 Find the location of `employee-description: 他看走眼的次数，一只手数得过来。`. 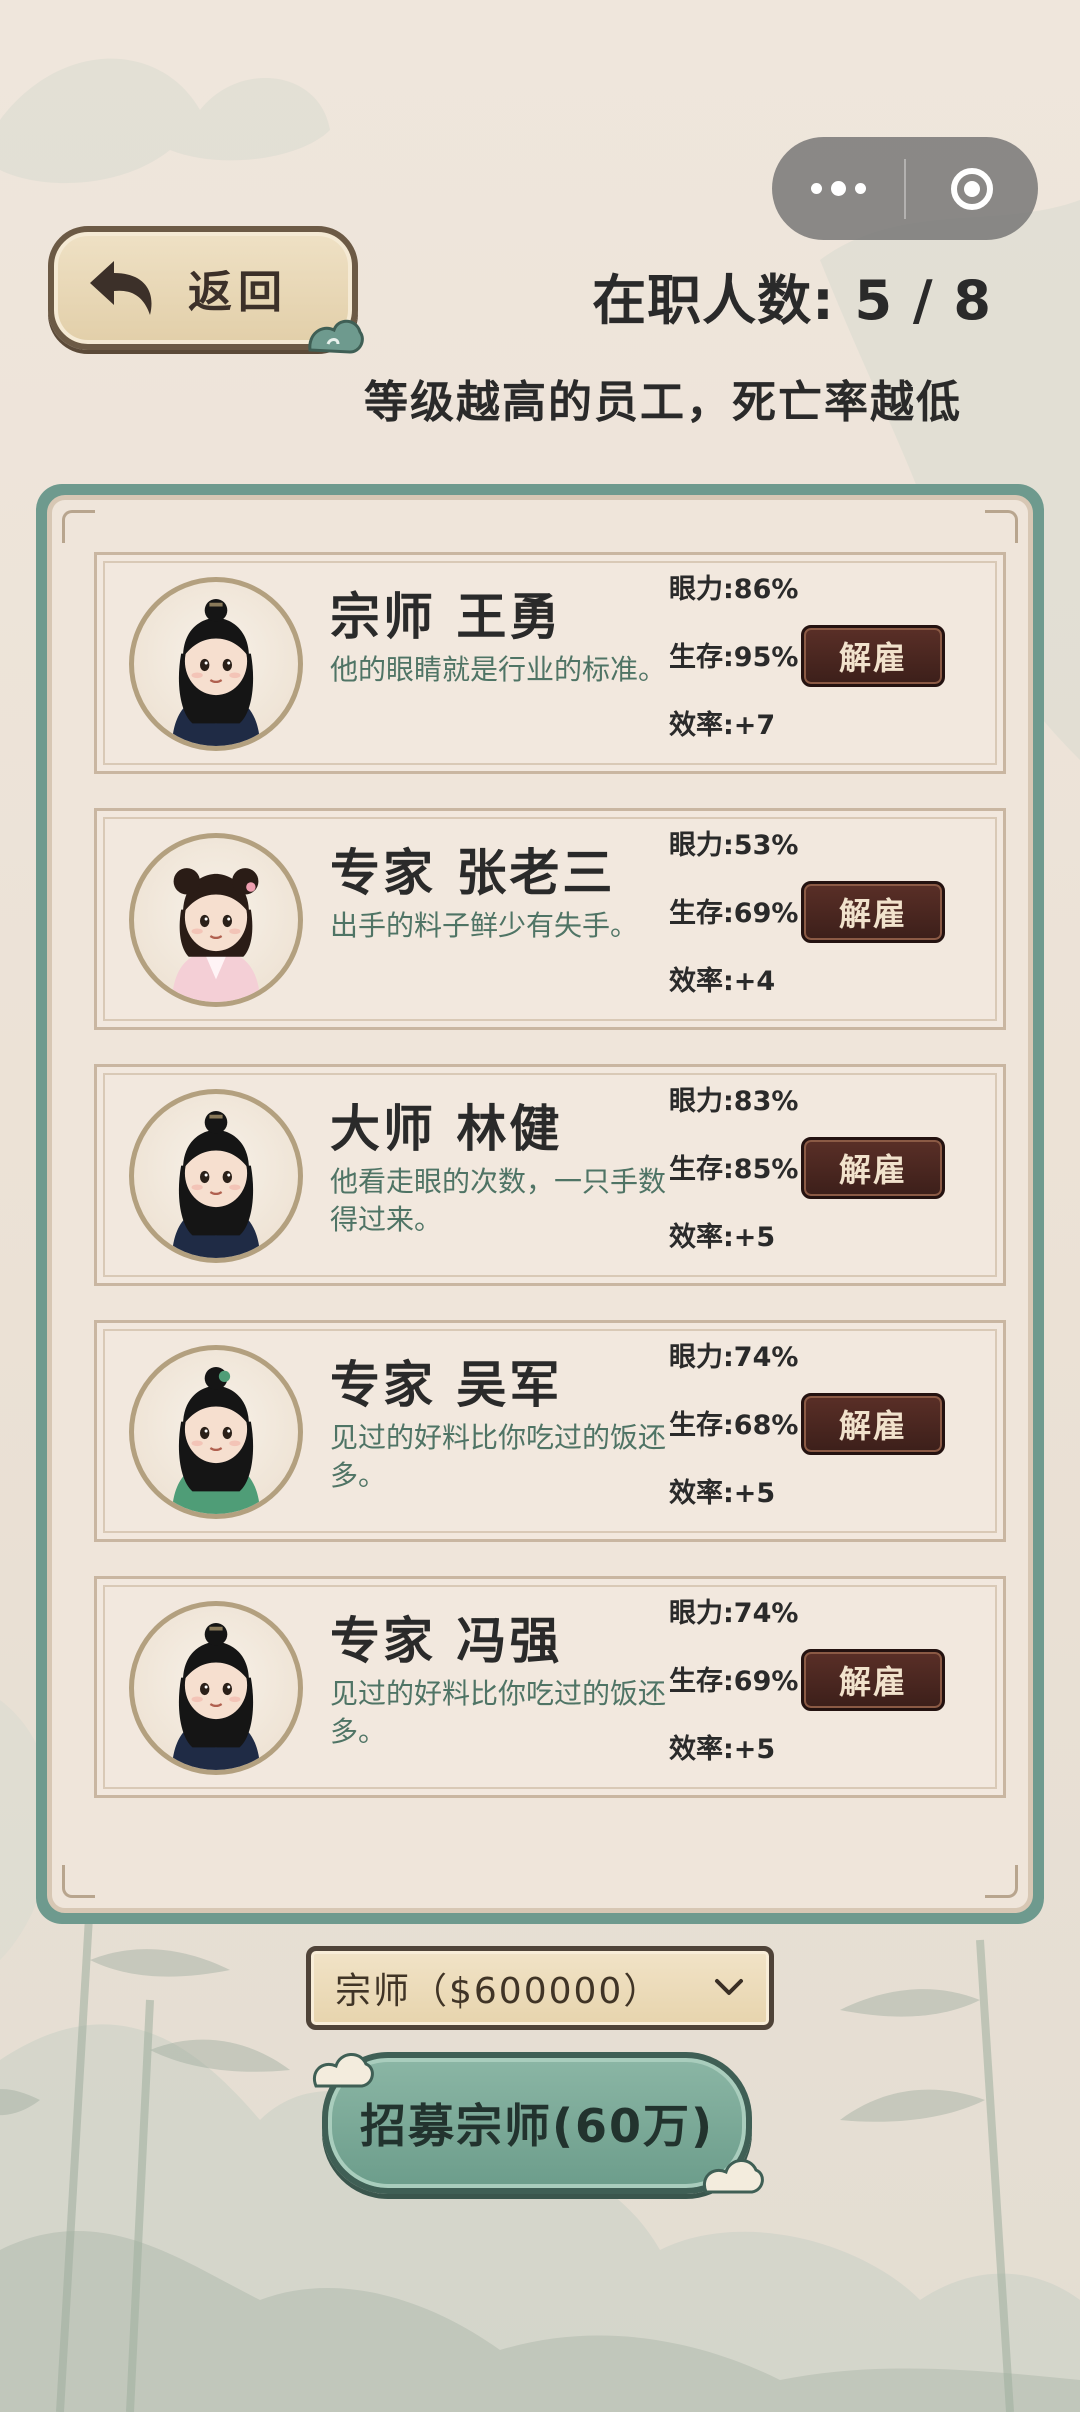

employee-description: 他看走眼的次数，一只手数得过来。 is located at coordinates (498, 1200).